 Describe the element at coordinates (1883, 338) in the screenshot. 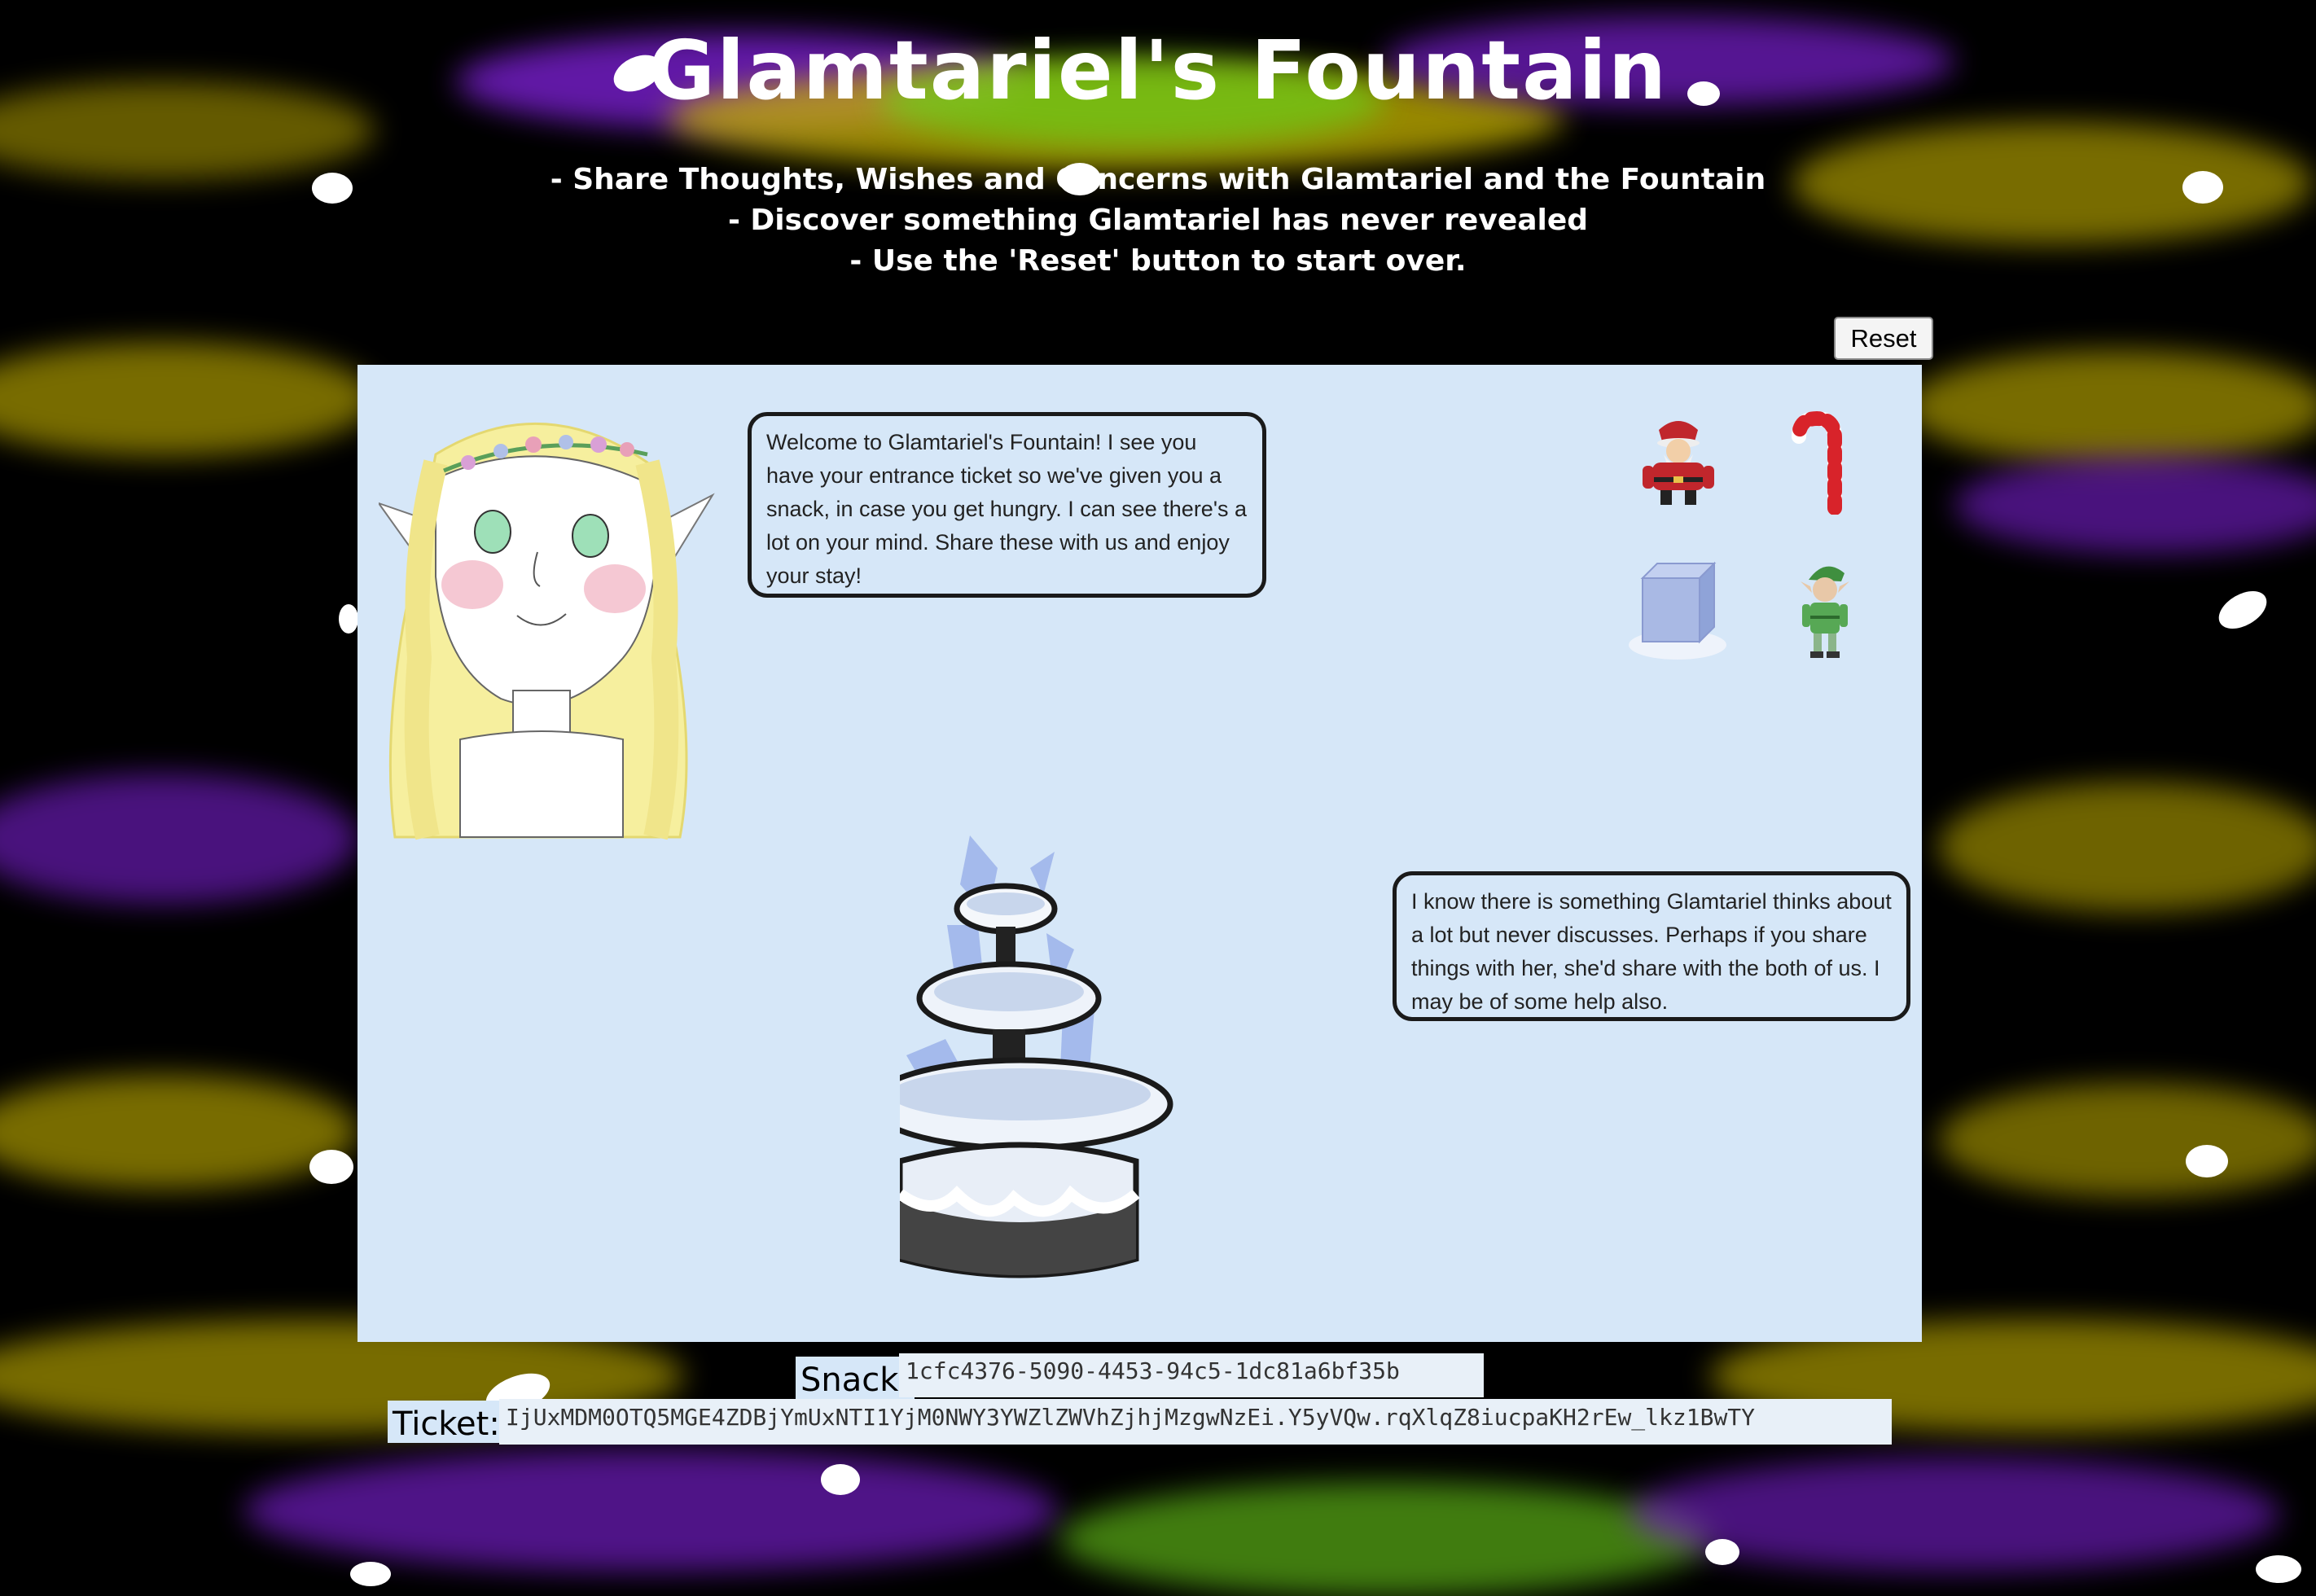

I see `reset-button: Reset` at that location.